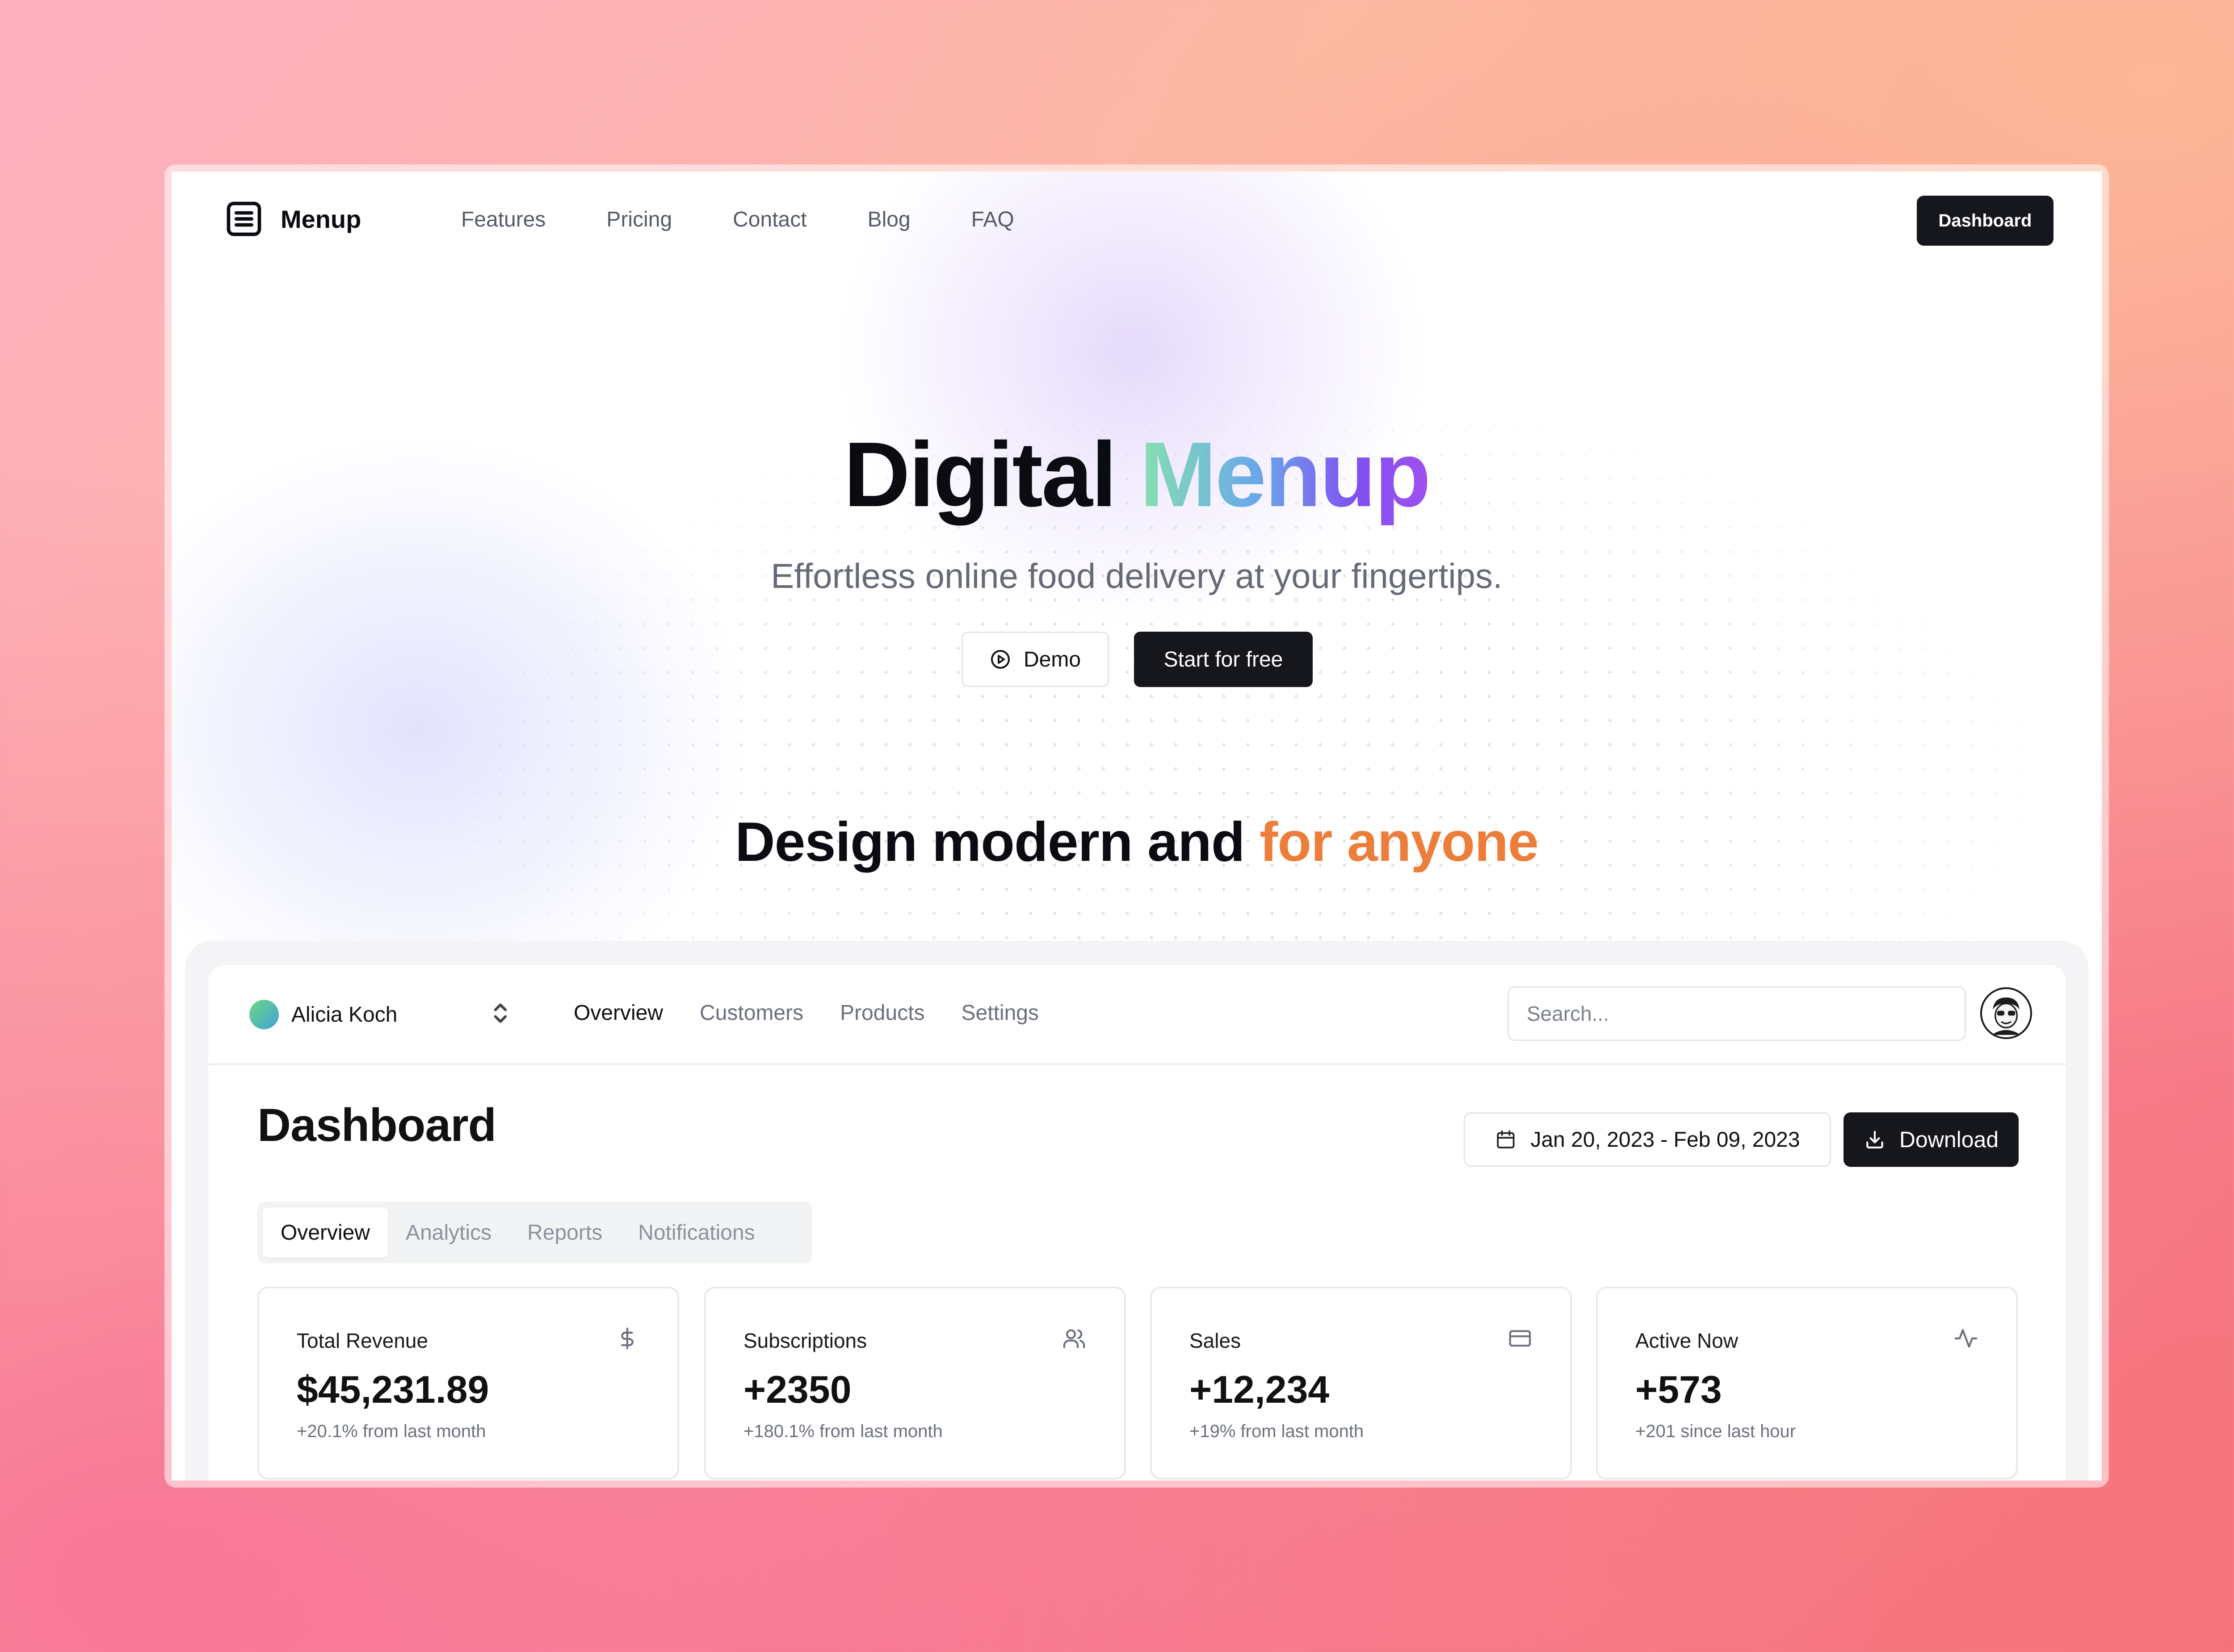 This screenshot has height=1652, width=2234. What do you see at coordinates (618, 1013) in the screenshot?
I see `dashboard-nav-overview: Overview` at bounding box center [618, 1013].